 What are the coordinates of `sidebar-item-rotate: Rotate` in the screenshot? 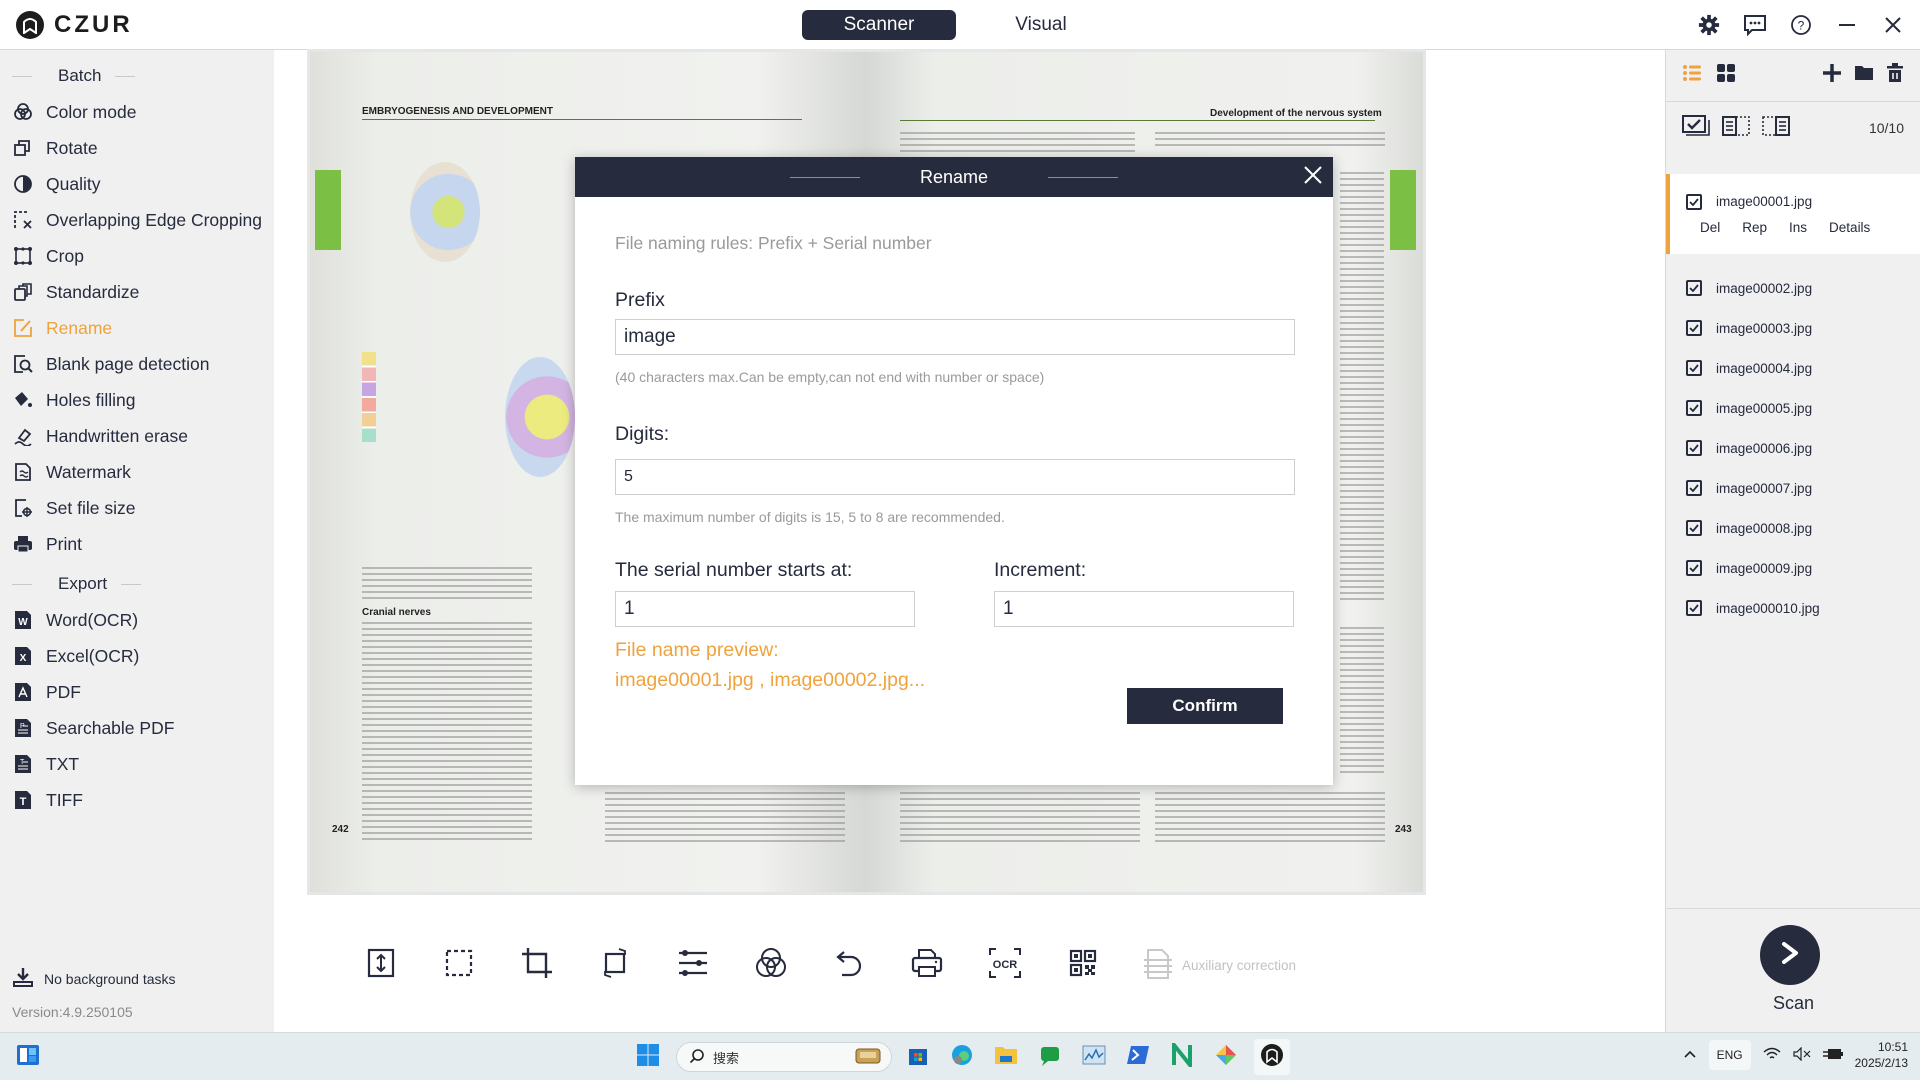 It's located at (137, 148).